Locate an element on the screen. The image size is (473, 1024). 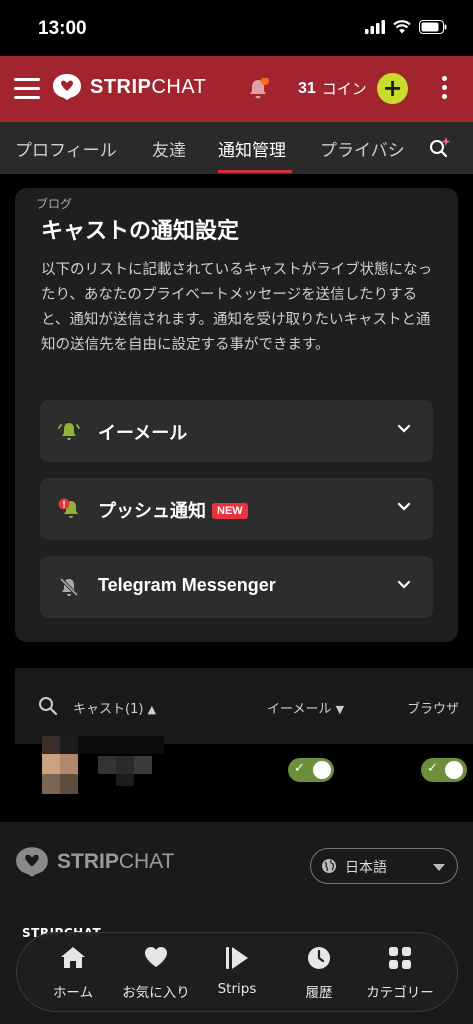
dropdown-arrow-icon is located at coordinates (439, 867).